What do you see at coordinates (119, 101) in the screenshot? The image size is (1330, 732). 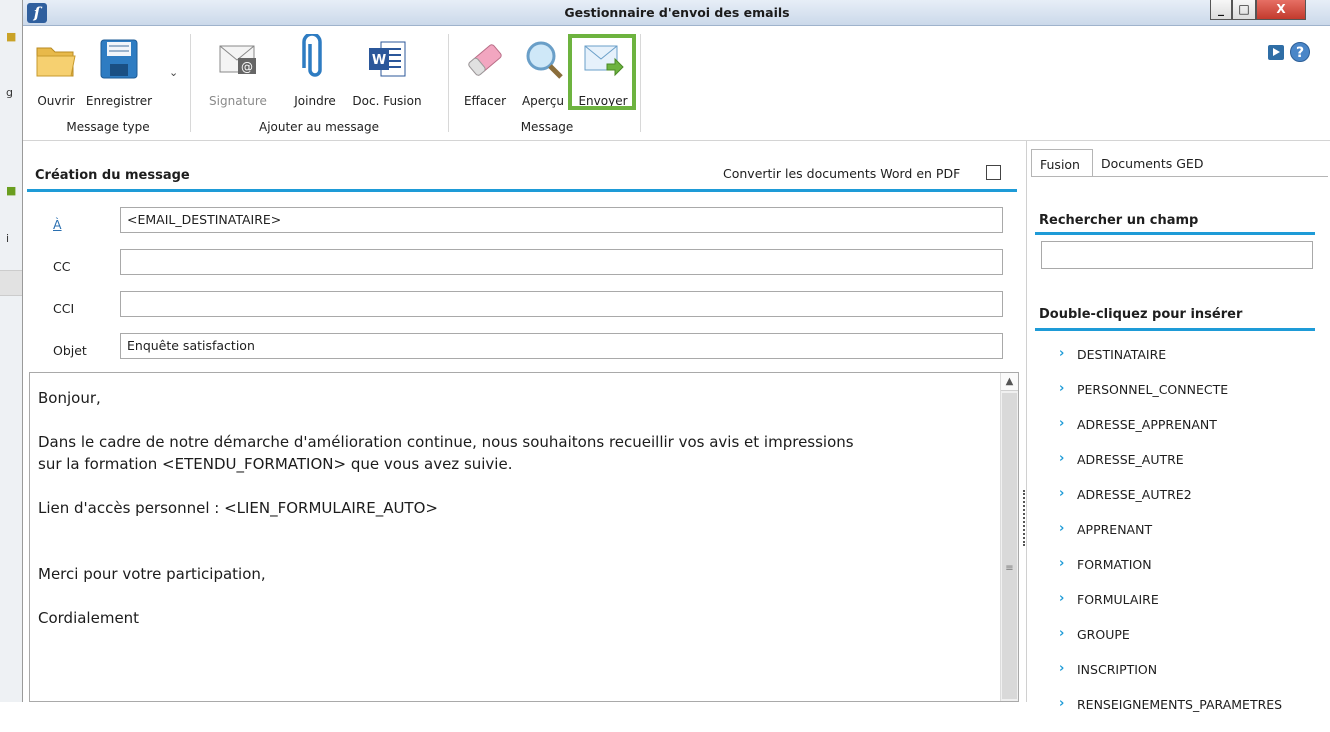 I see `save-label: Enregistrer` at bounding box center [119, 101].